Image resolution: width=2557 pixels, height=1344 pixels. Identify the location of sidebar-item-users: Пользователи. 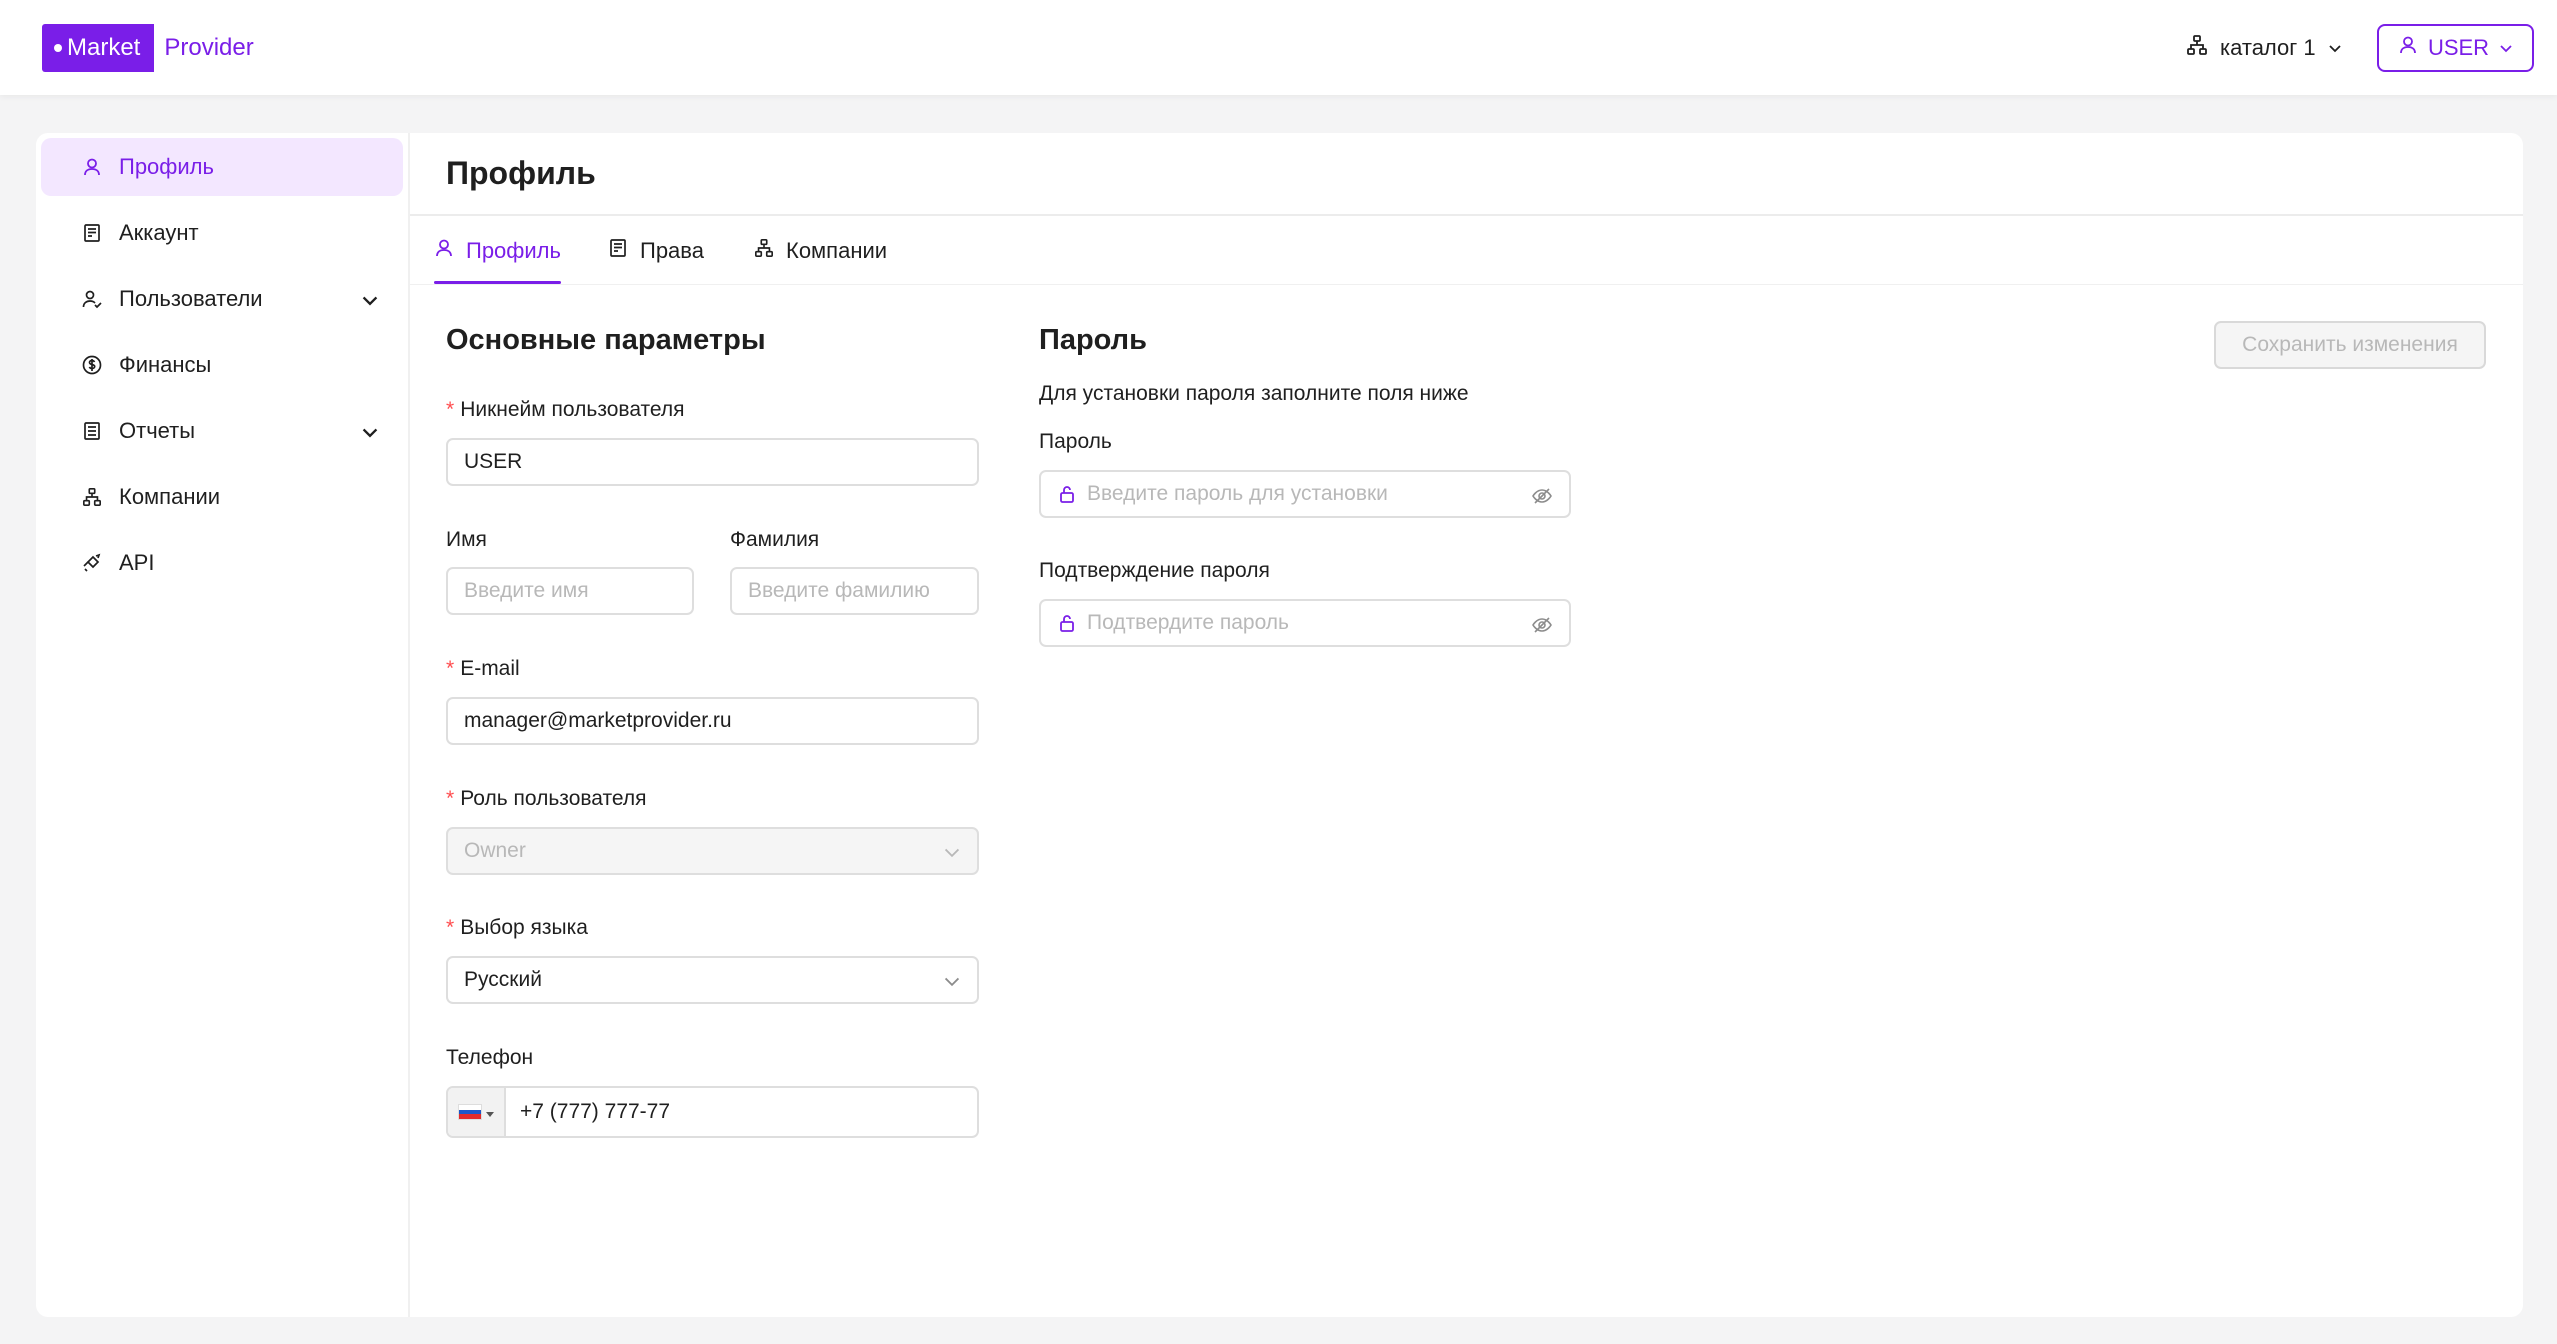
(222, 299).